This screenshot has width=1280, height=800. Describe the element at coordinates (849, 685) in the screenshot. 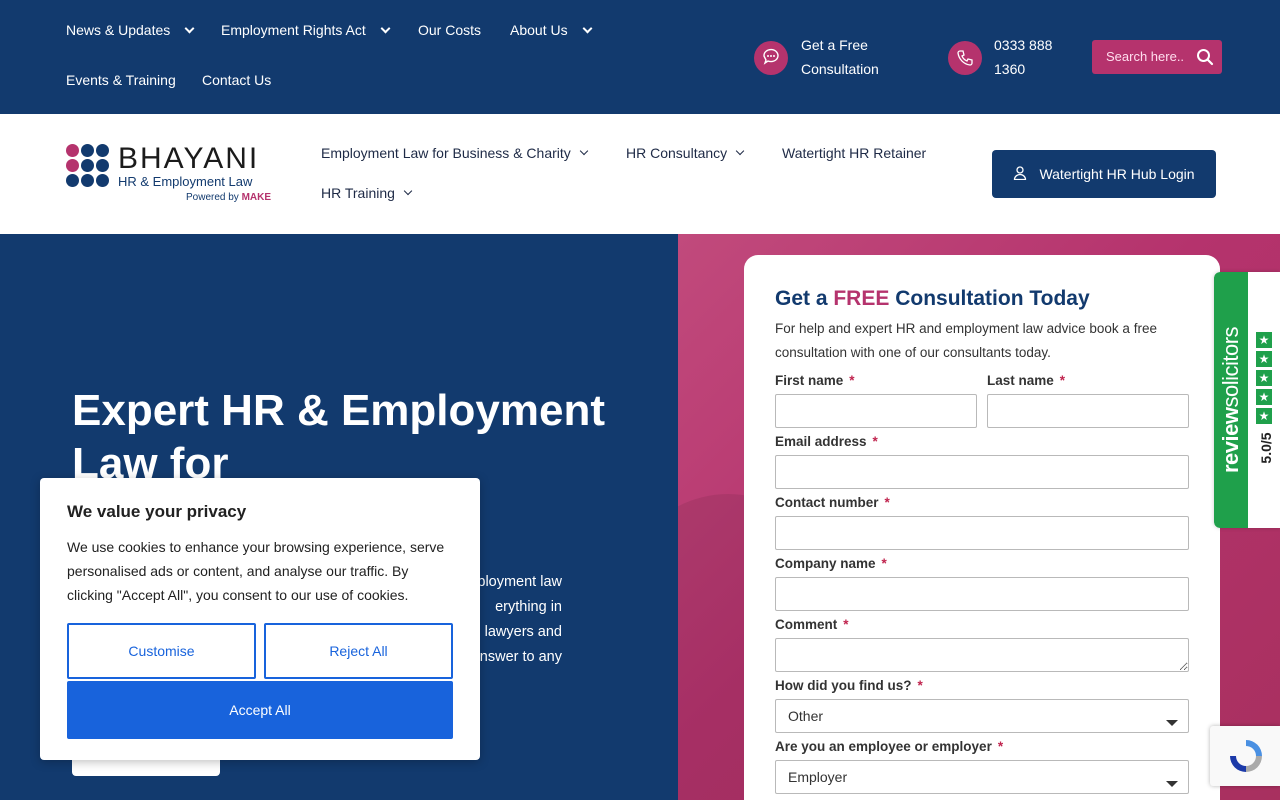

I see `find-us-label: How did you find us? *` at that location.